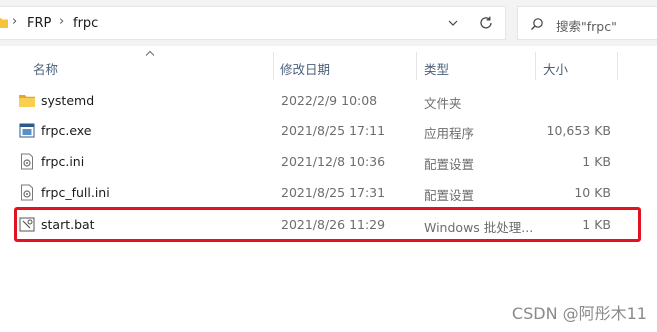 The height and width of the screenshot is (332, 657). I want to click on folder-icon, so click(27, 101).